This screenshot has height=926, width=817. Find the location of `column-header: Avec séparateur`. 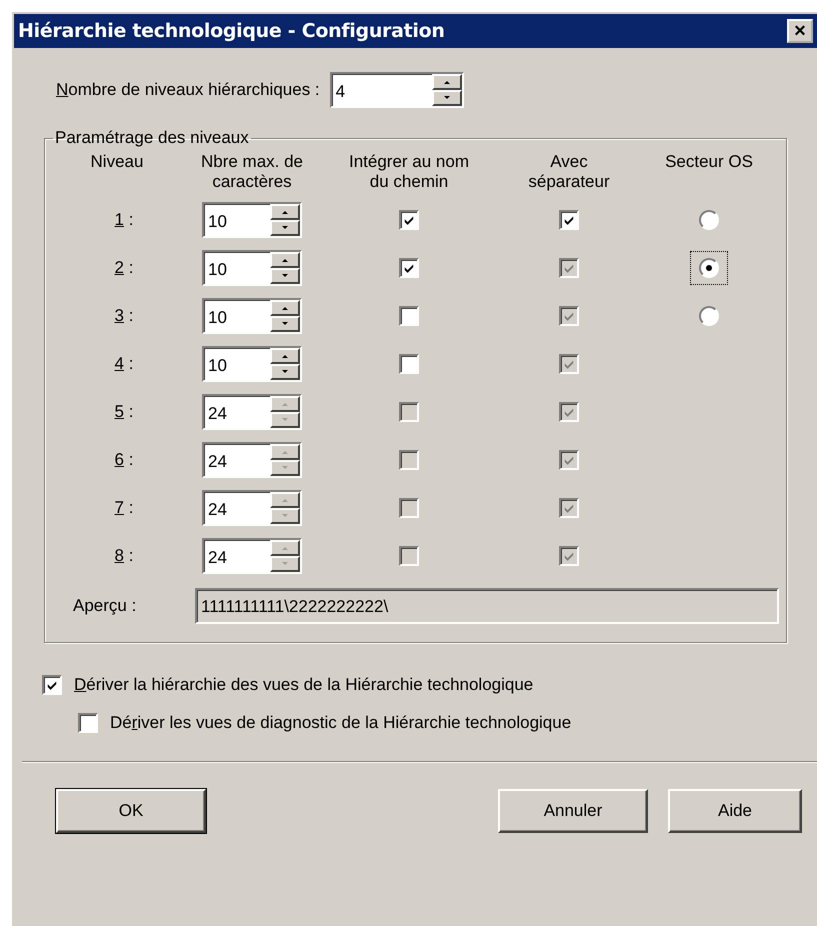

column-header: Avec séparateur is located at coordinates (569, 172).